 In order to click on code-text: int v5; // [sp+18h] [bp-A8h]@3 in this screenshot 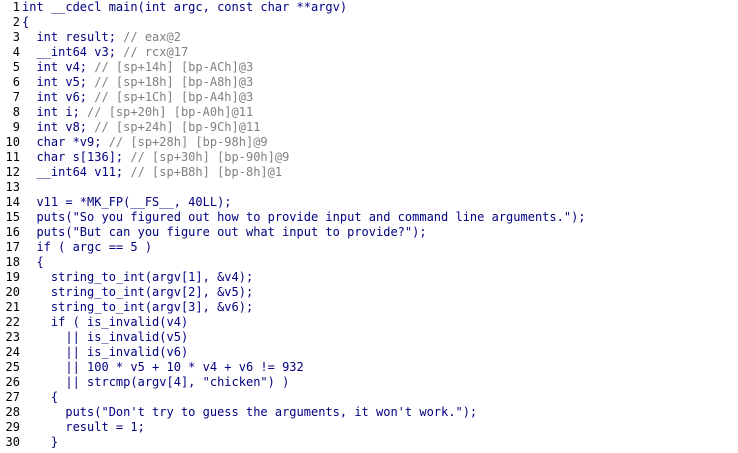, I will do `click(137, 82)`.